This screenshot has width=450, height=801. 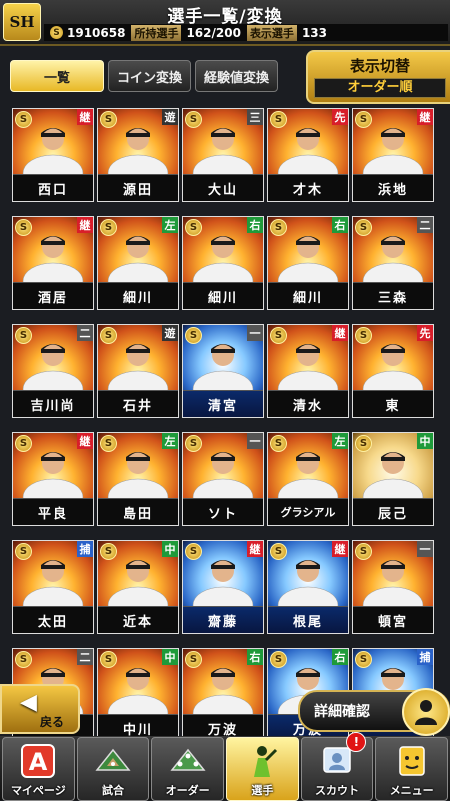 What do you see at coordinates (223, 187) in the screenshot?
I see `player-name: 大山` at bounding box center [223, 187].